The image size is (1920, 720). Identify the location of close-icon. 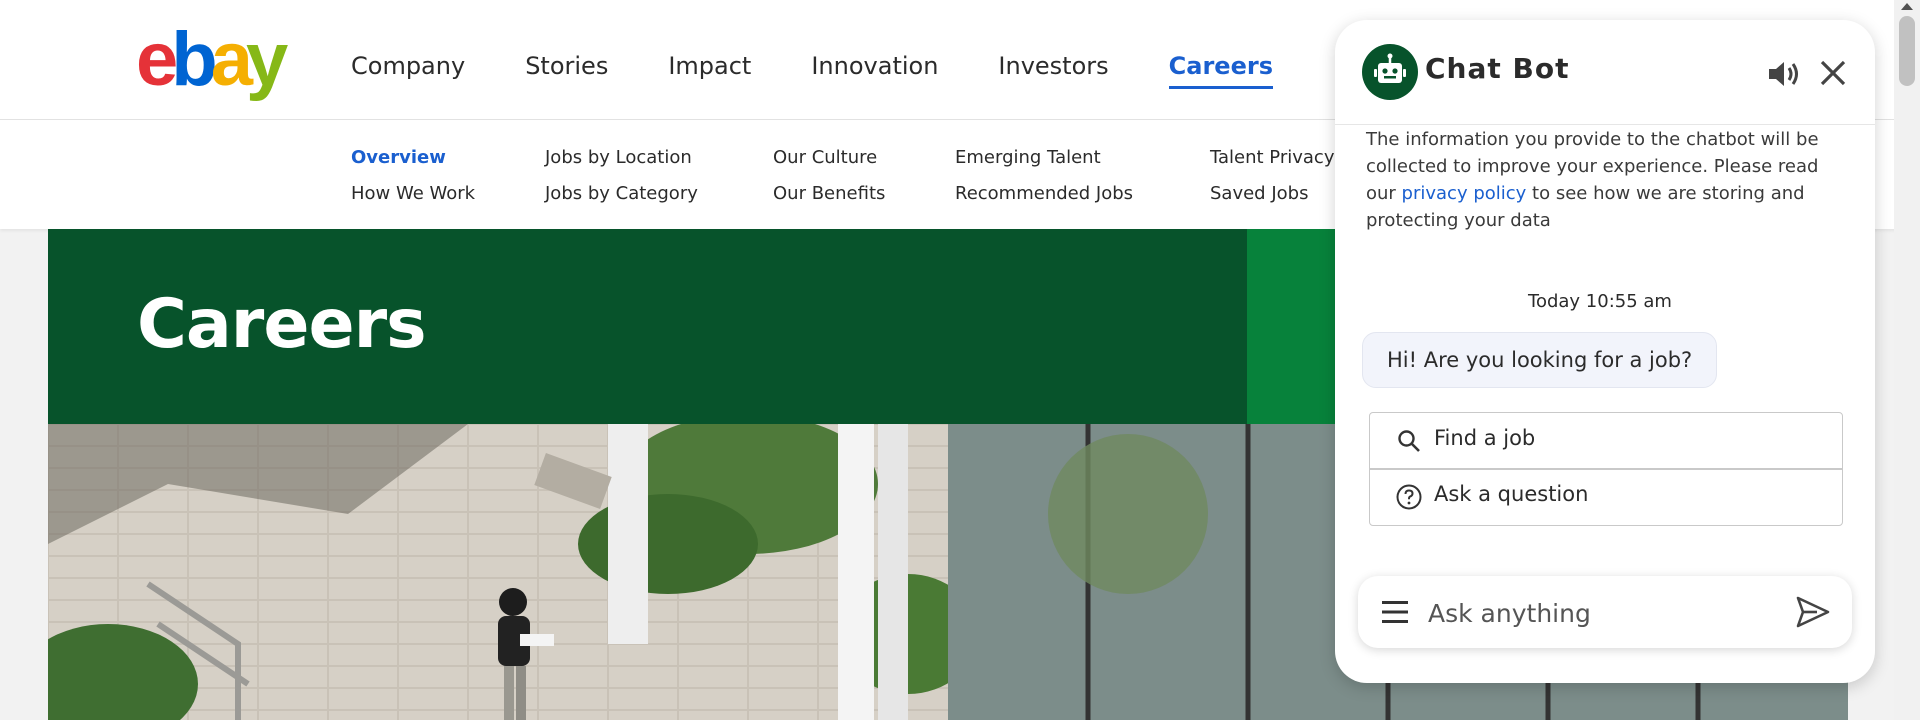
(1833, 73).